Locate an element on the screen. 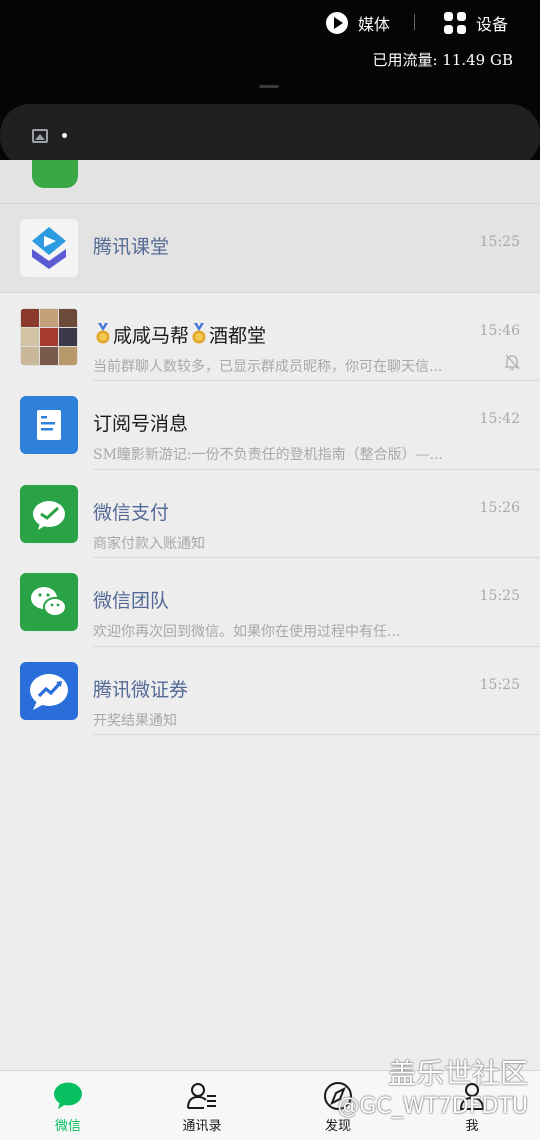 Image resolution: width=540 pixels, height=1140 pixels. wechat-pay-icon is located at coordinates (49, 513).